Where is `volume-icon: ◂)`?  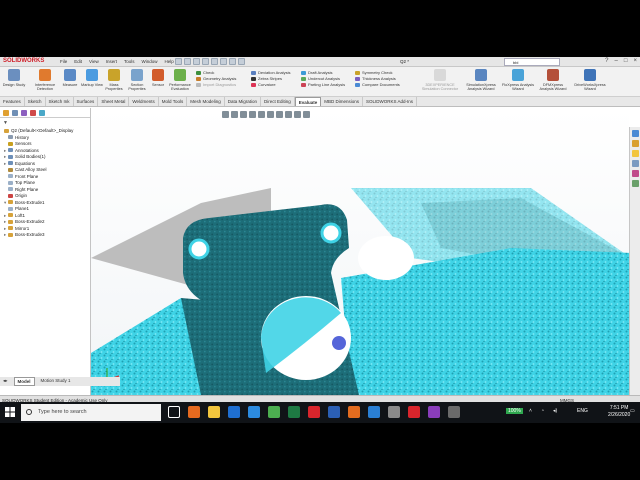
volume-icon: ◂) is located at coordinates (555, 411).